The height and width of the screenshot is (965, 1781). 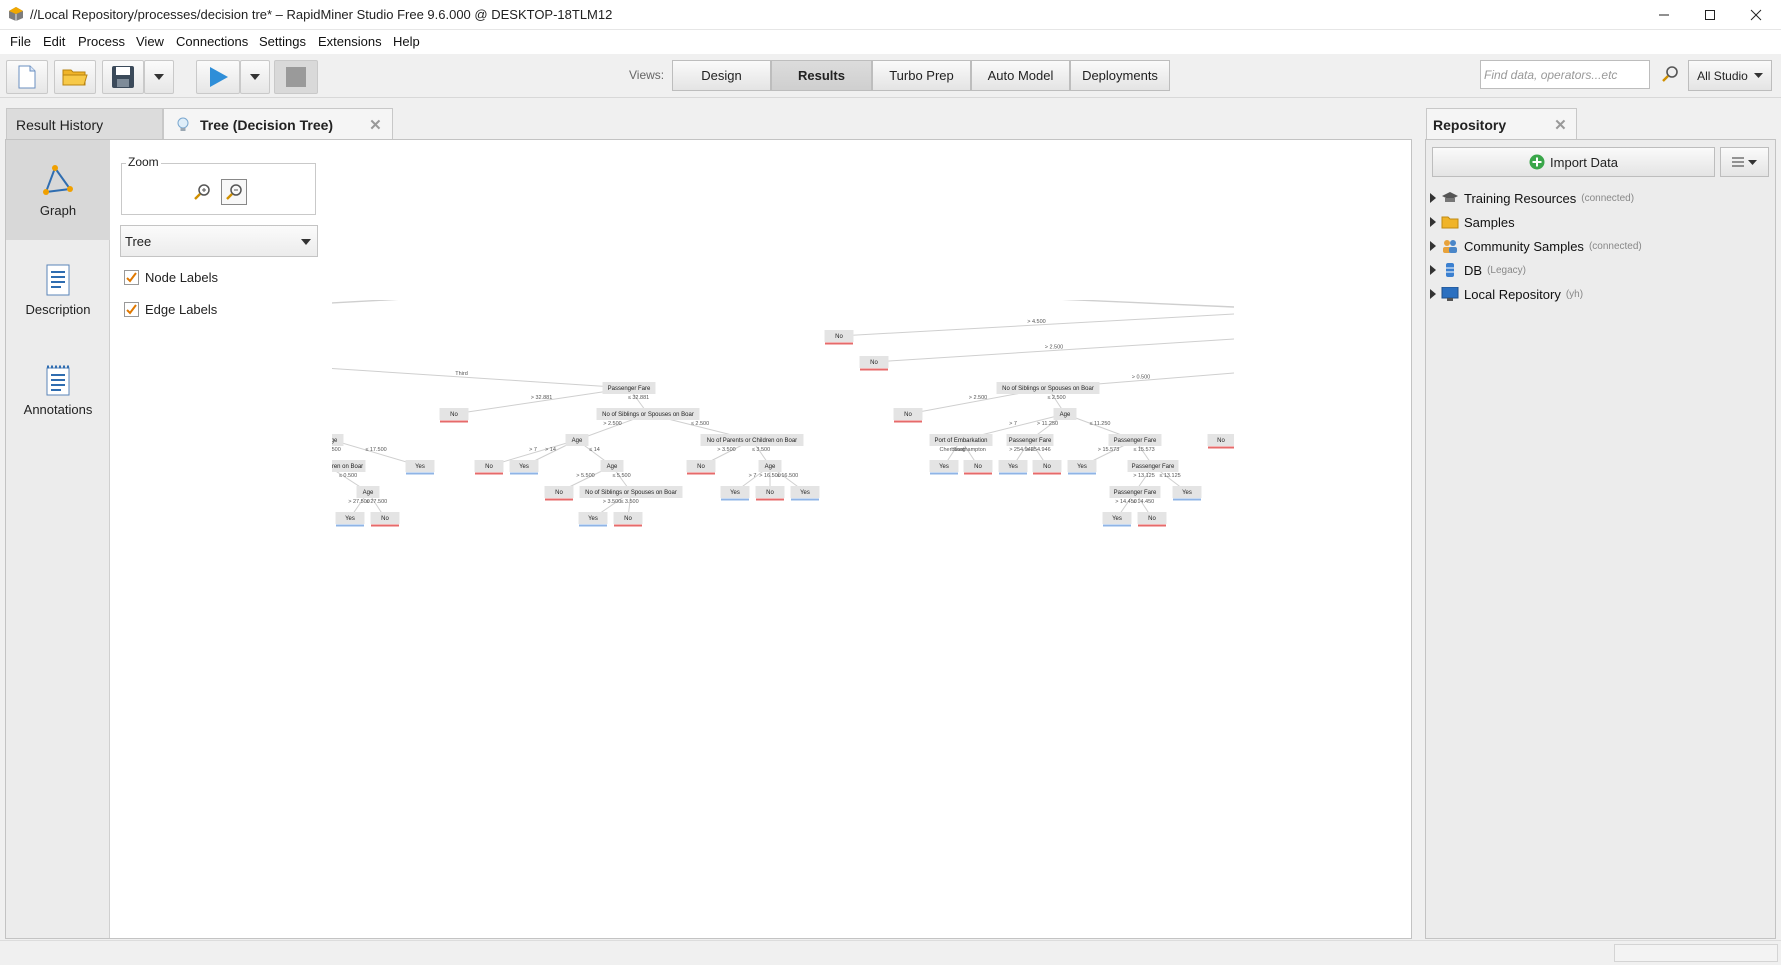 What do you see at coordinates (1501, 124) in the screenshot?
I see `tab-repository: Repository ✕` at bounding box center [1501, 124].